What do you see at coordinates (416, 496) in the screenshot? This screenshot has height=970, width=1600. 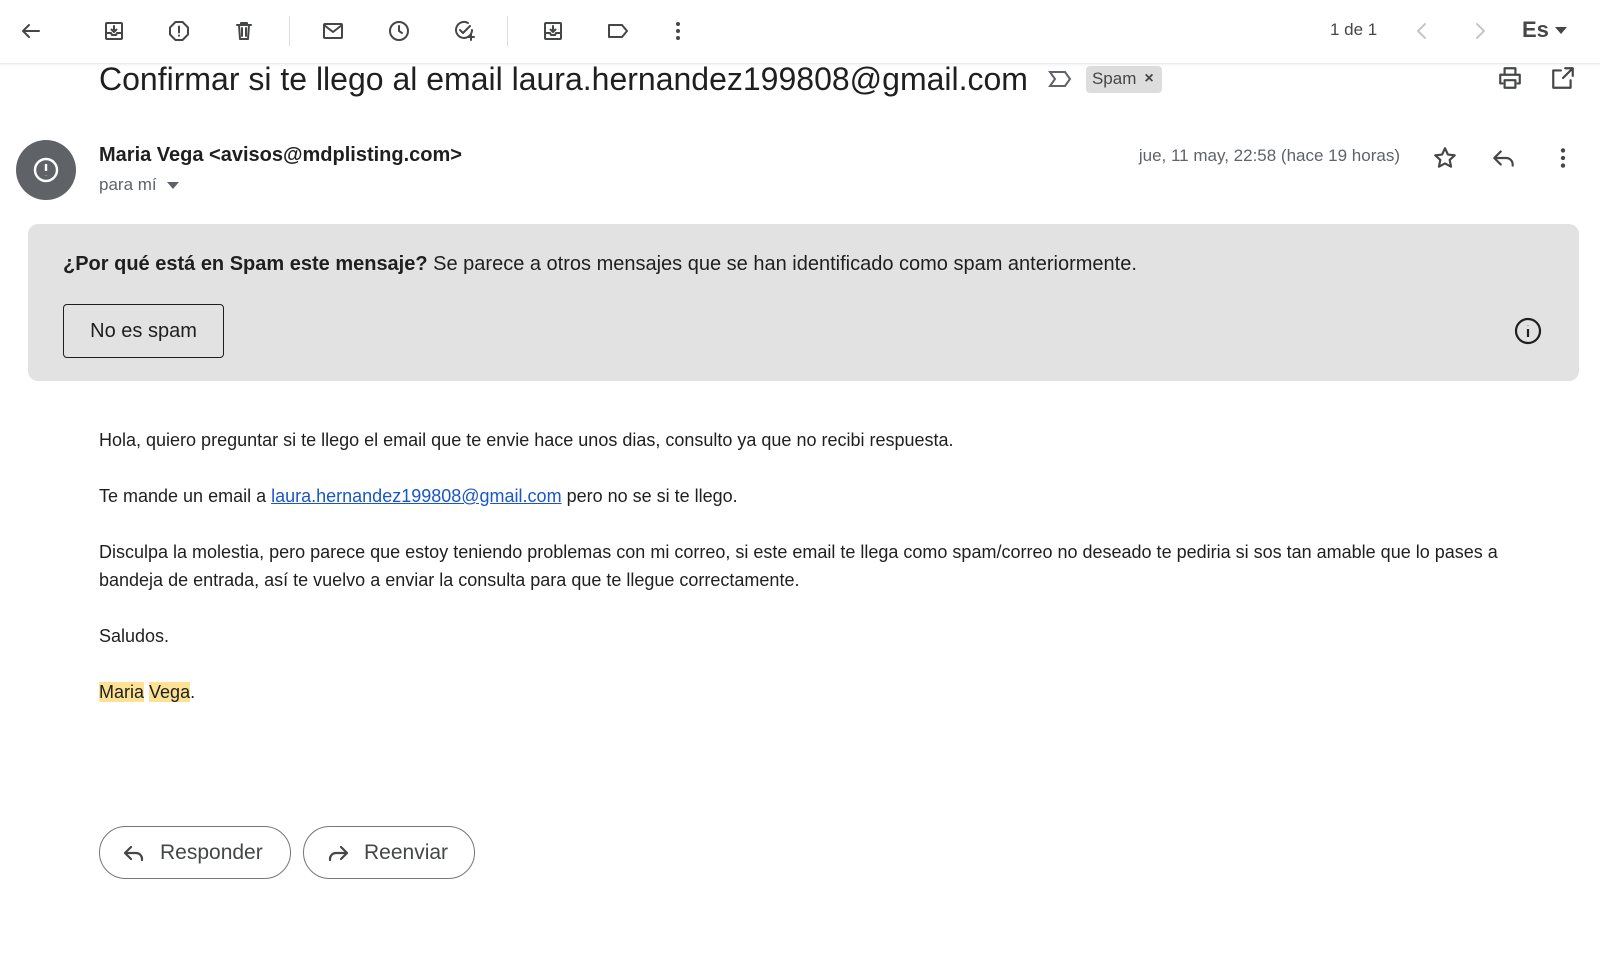 I see `email-link: laura.hernandez199808@gmail.com` at bounding box center [416, 496].